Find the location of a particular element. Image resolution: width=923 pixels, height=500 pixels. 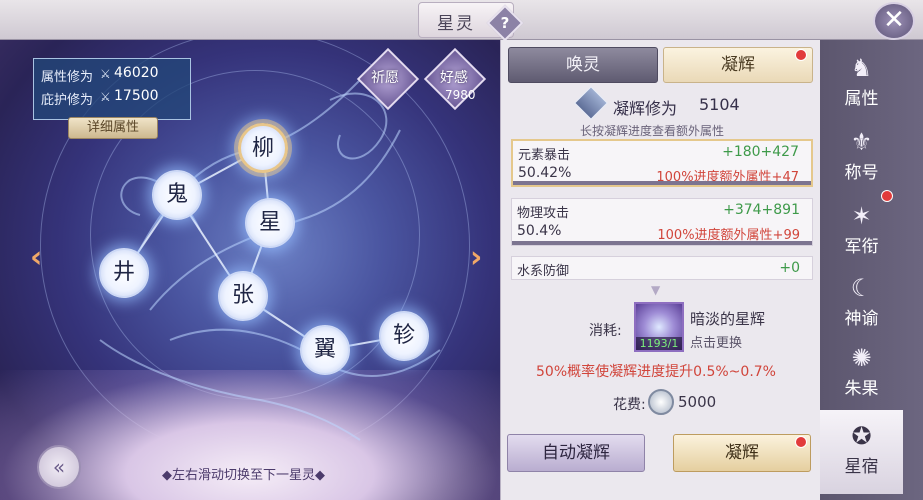

star-node-liu: 柳 is located at coordinates (263, 148).